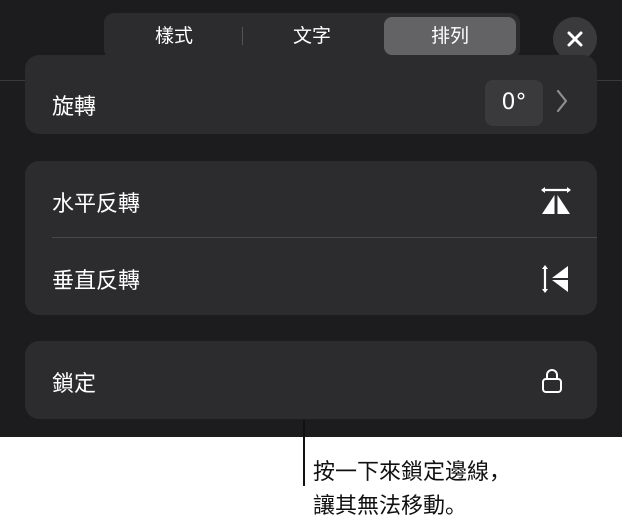 The height and width of the screenshot is (532, 622). I want to click on flip-vertical-icon, so click(555, 279).